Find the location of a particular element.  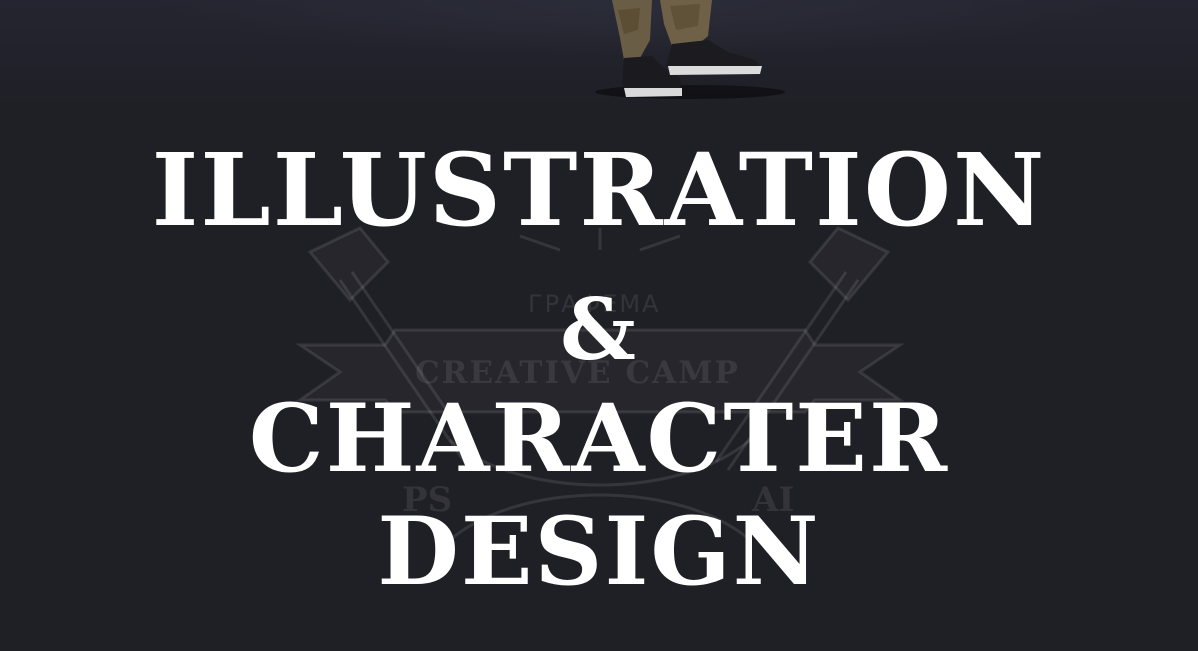

headline-ampersand: & is located at coordinates (599, 329).